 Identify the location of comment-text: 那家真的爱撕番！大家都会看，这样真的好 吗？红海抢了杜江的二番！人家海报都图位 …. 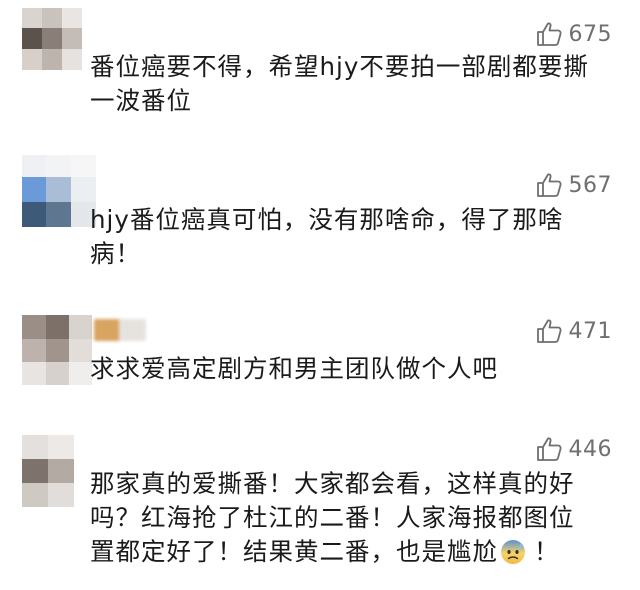
(350, 518).